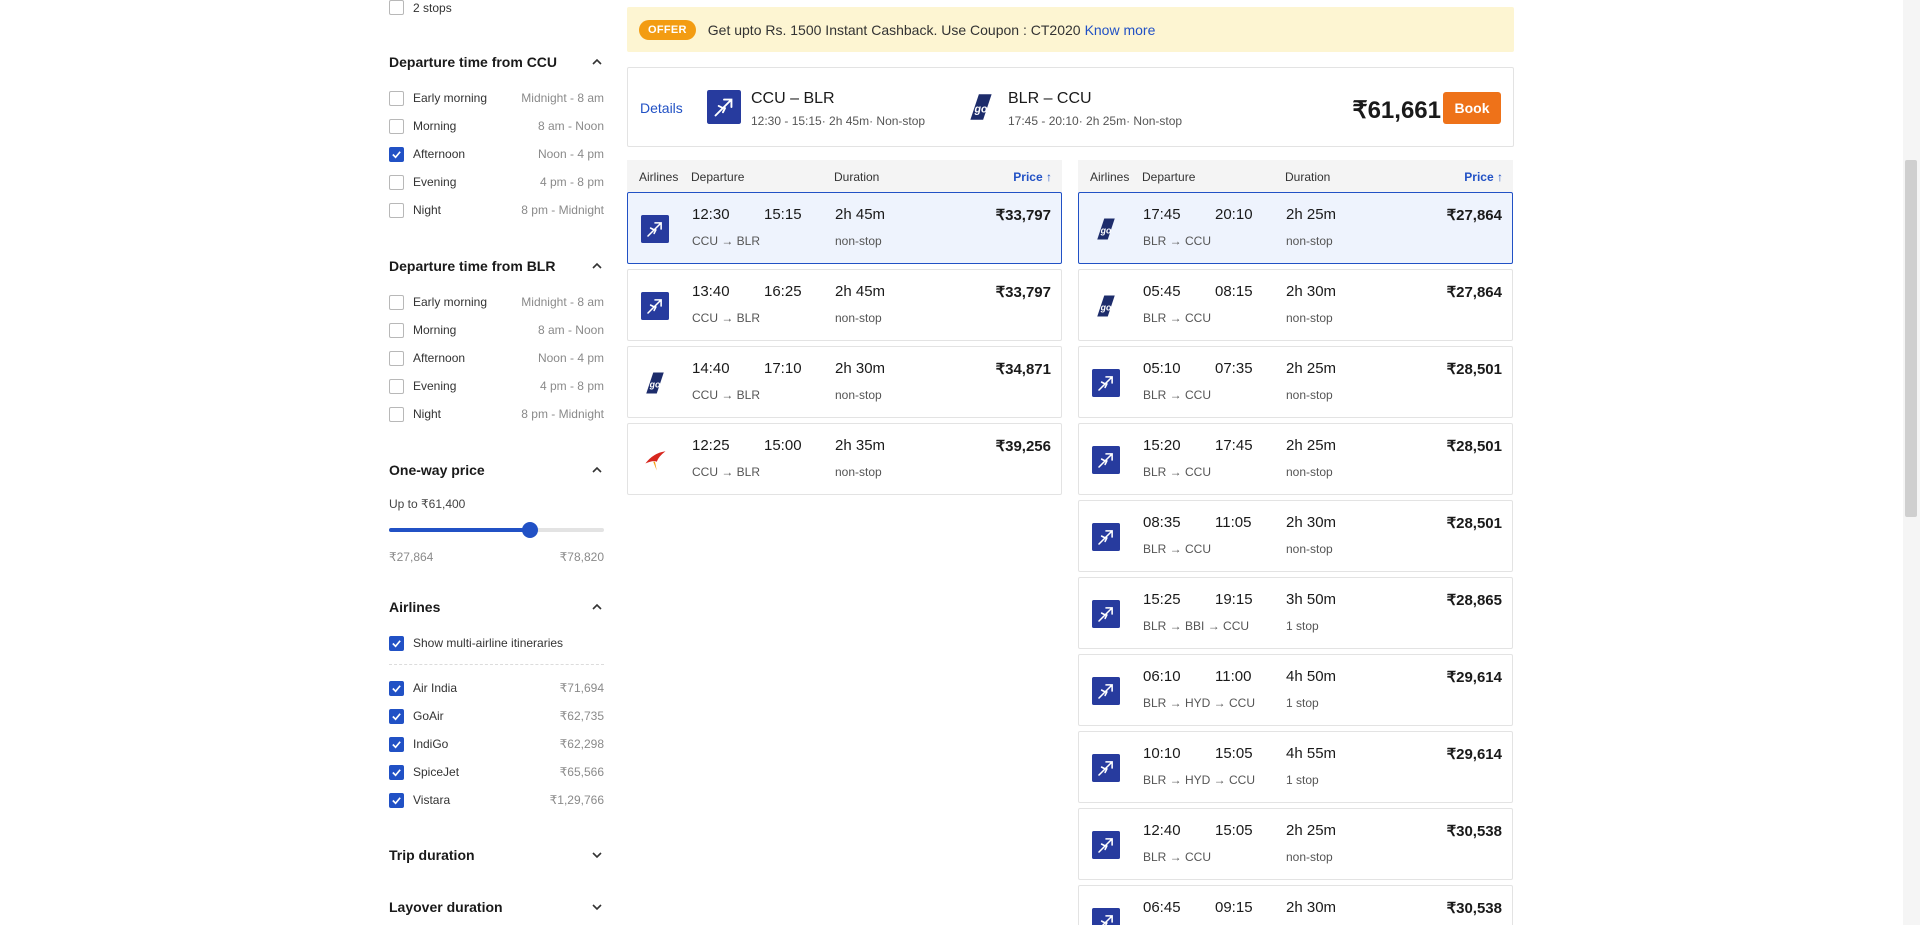 The height and width of the screenshot is (925, 1920). Describe the element at coordinates (496, 664) in the screenshot. I see `divider` at that location.